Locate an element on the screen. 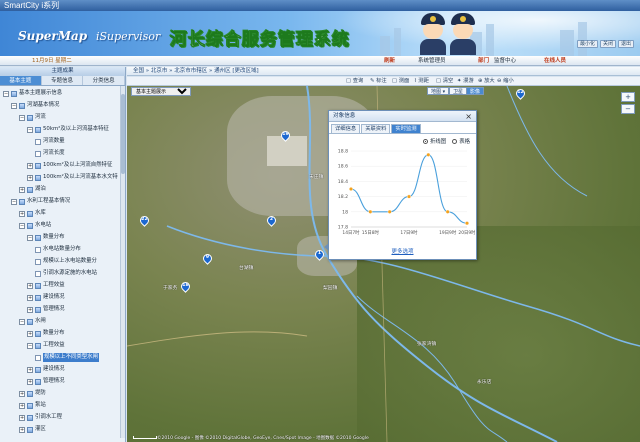 This screenshot has height=442, width=640. tree-node: − 河湖基本情况 is located at coordinates (35, 105).